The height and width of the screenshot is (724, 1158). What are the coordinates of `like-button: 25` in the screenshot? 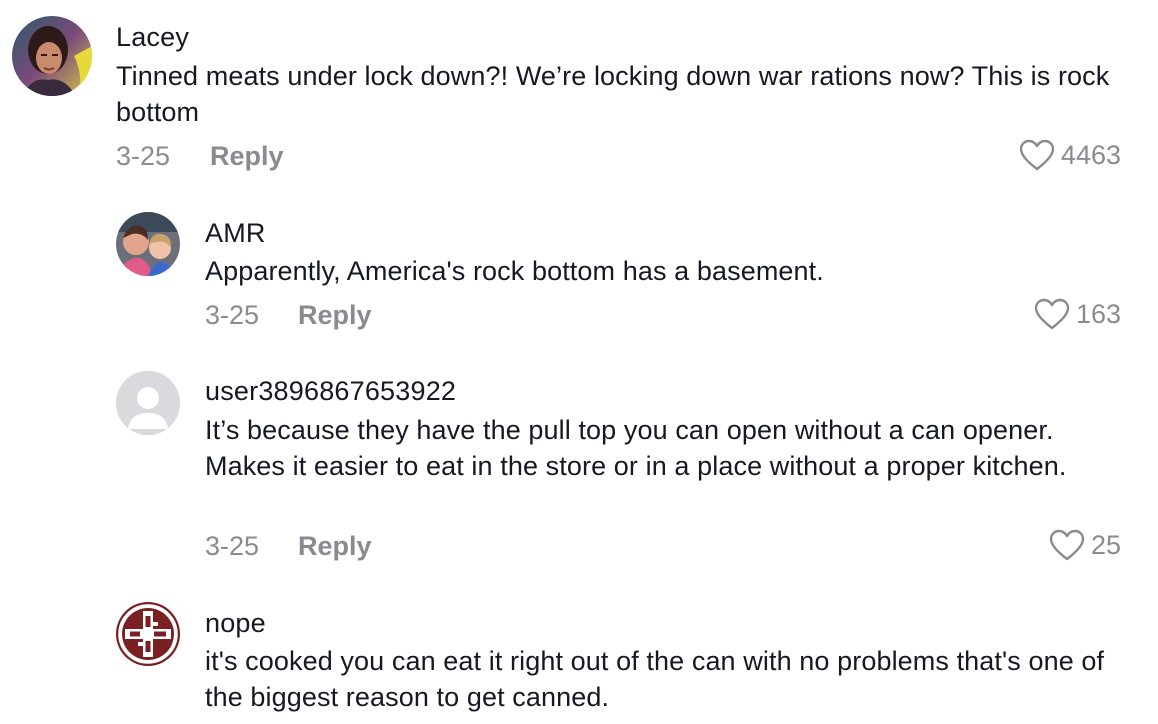 It's located at (1085, 545).